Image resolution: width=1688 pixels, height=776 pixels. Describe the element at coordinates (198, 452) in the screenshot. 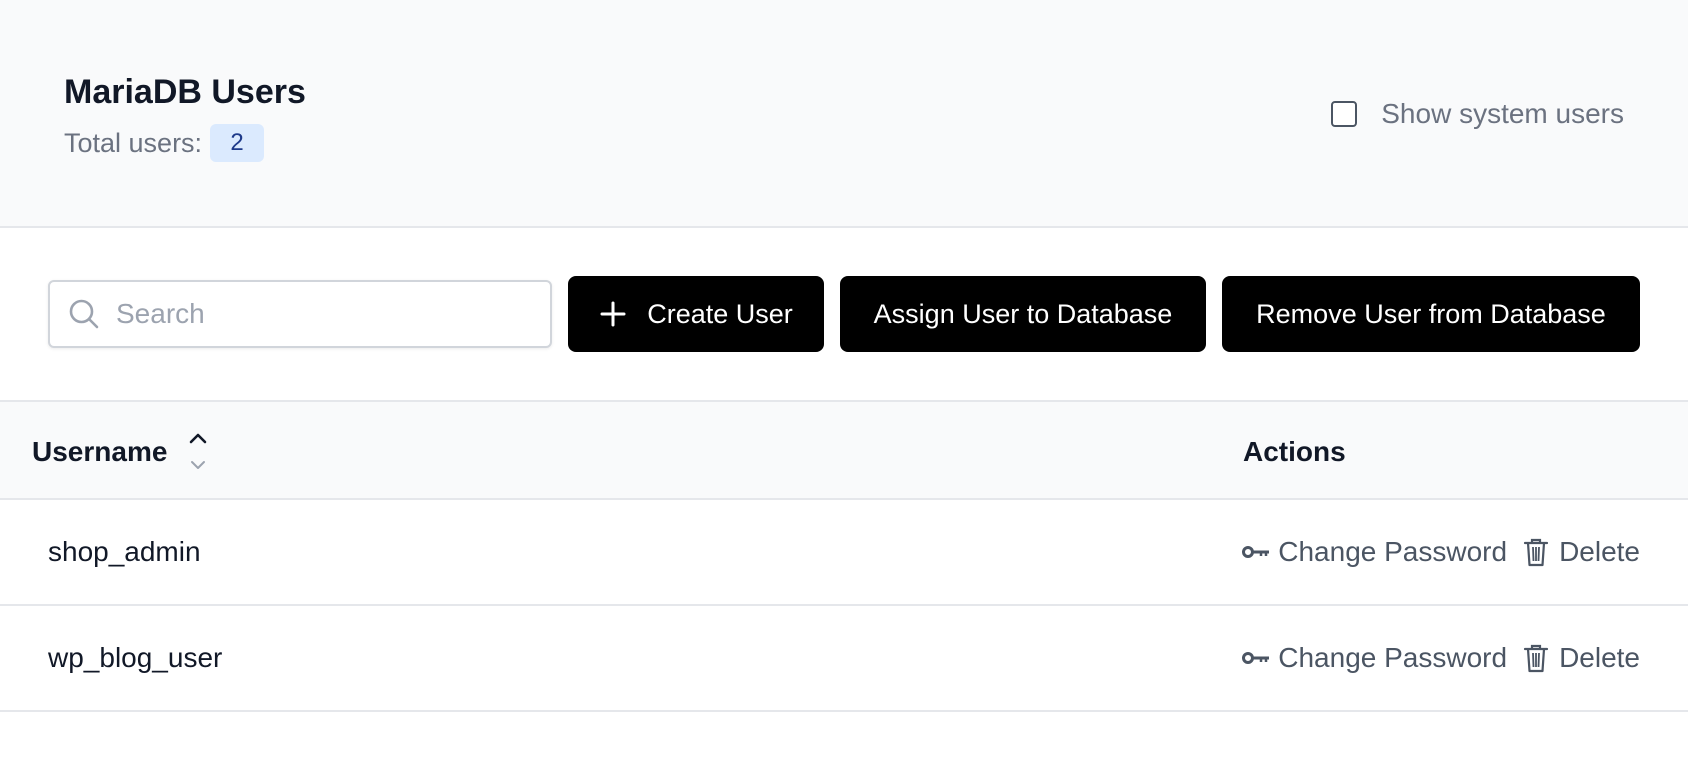

I see `sort-icon` at that location.